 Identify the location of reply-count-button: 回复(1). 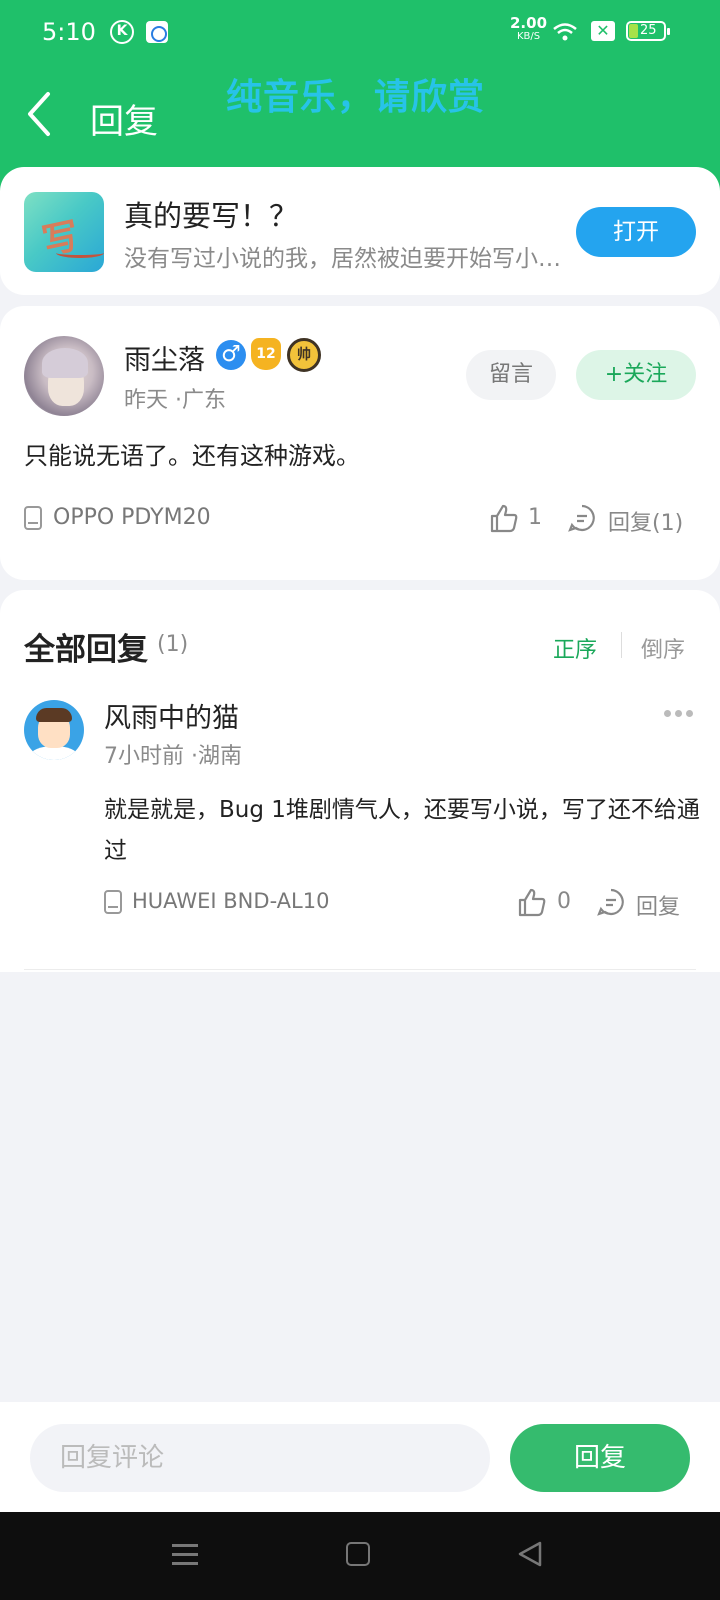
(645, 521).